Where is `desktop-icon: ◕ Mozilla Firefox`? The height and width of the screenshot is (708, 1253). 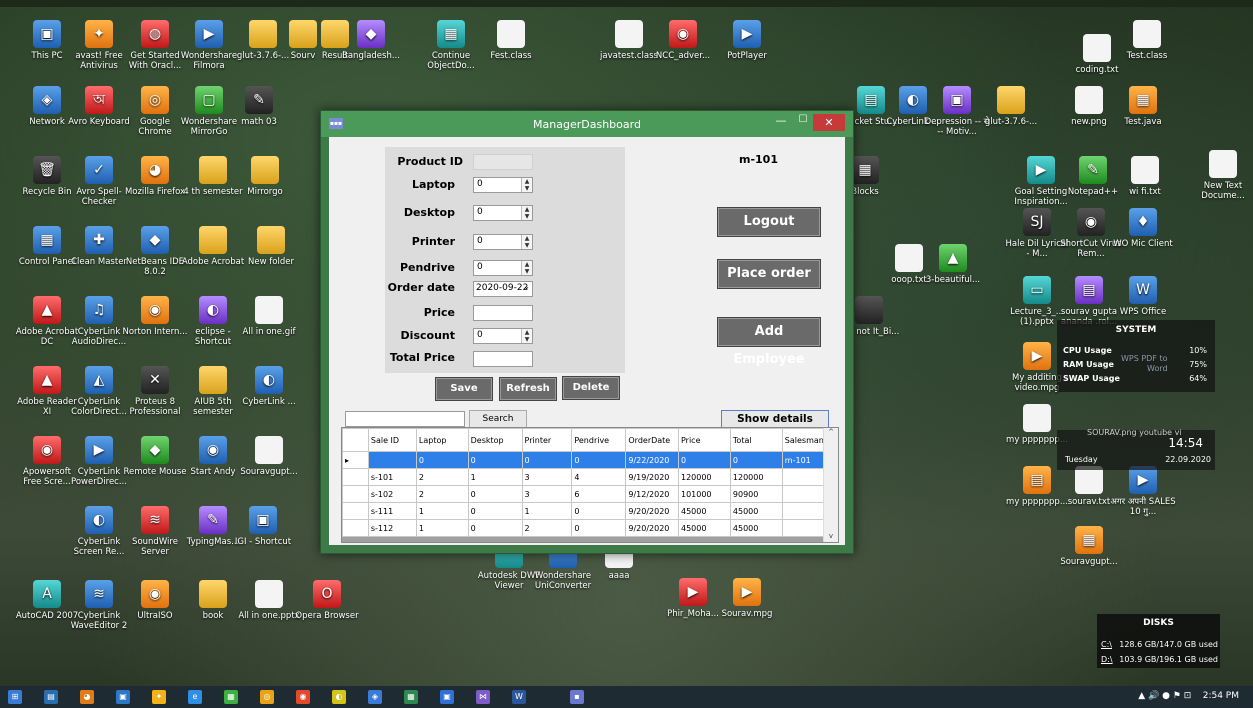
desktop-icon: ◕ Mozilla Firefox is located at coordinates (155, 176).